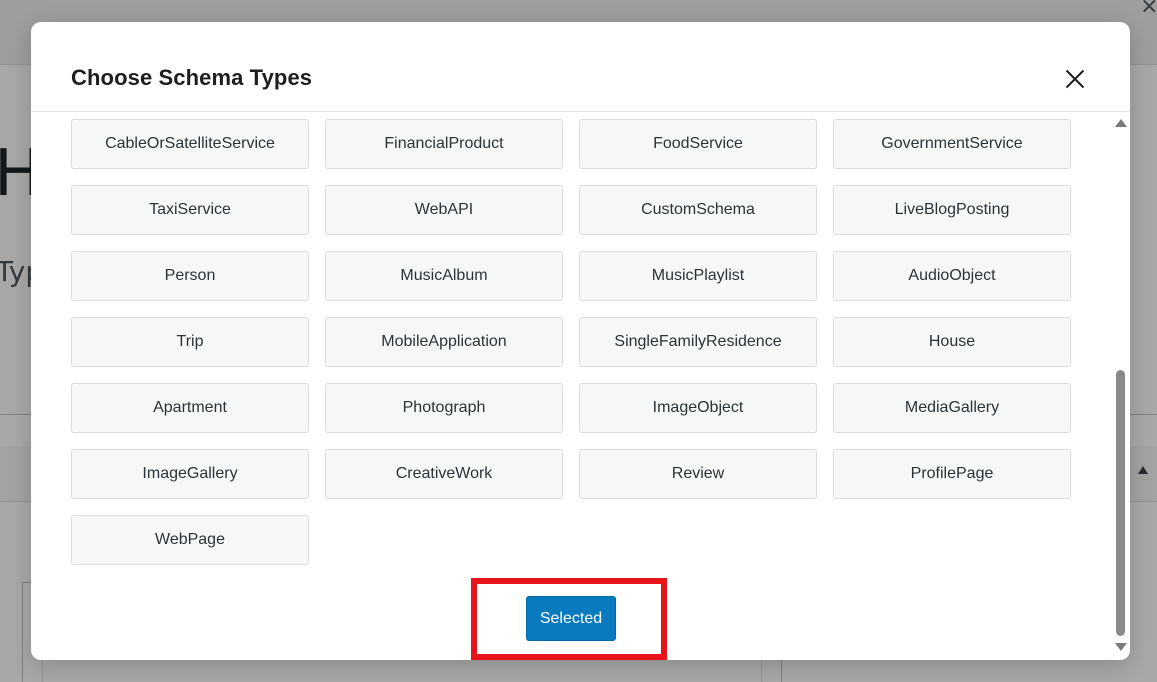 This screenshot has width=1157, height=682. What do you see at coordinates (952, 408) in the screenshot?
I see `schema-type-button: MediaGallery` at bounding box center [952, 408].